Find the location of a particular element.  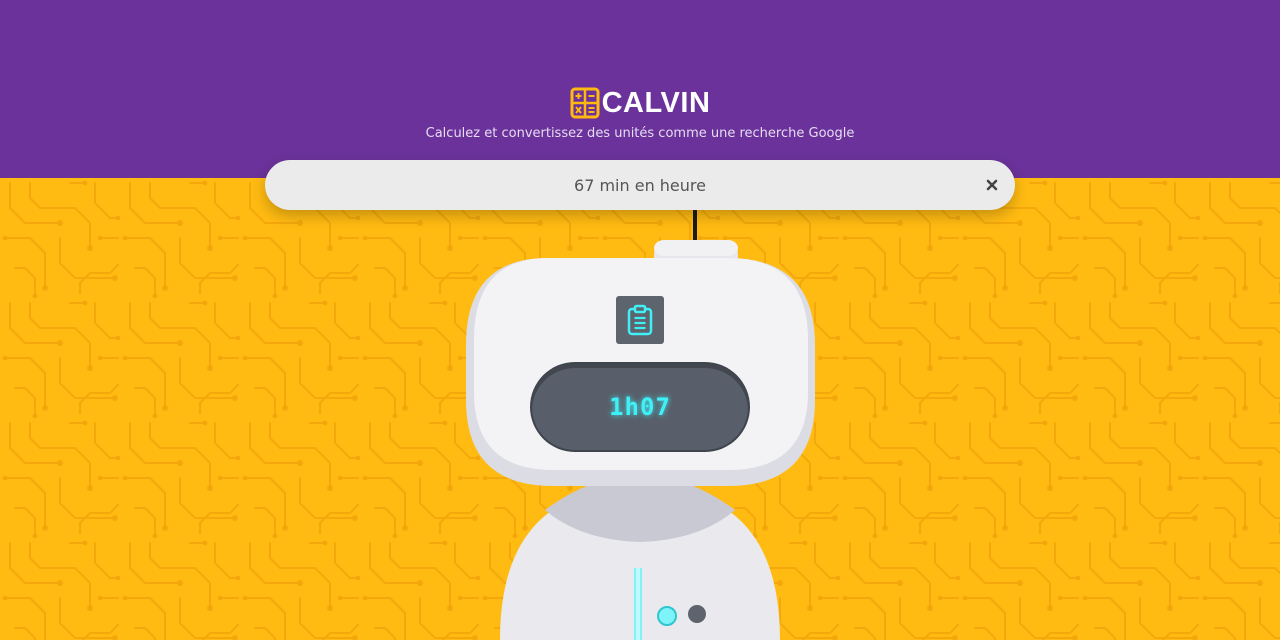

copy-result-button is located at coordinates (640, 320).